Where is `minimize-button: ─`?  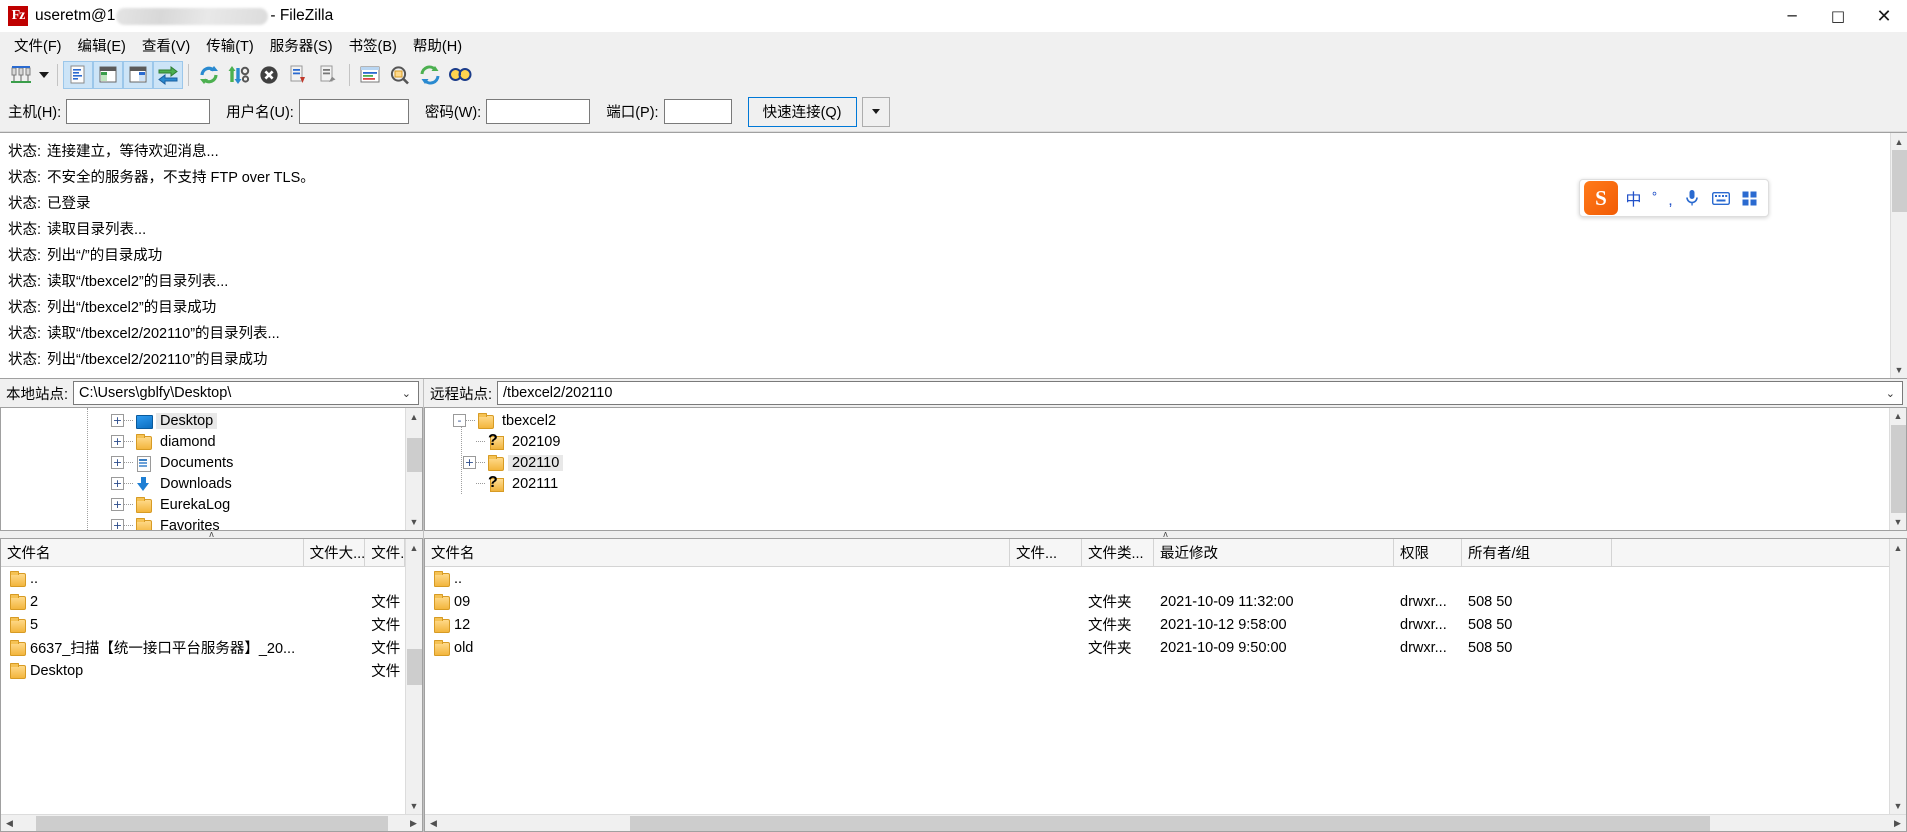
minimize-button: ─ is located at coordinates (1792, 16).